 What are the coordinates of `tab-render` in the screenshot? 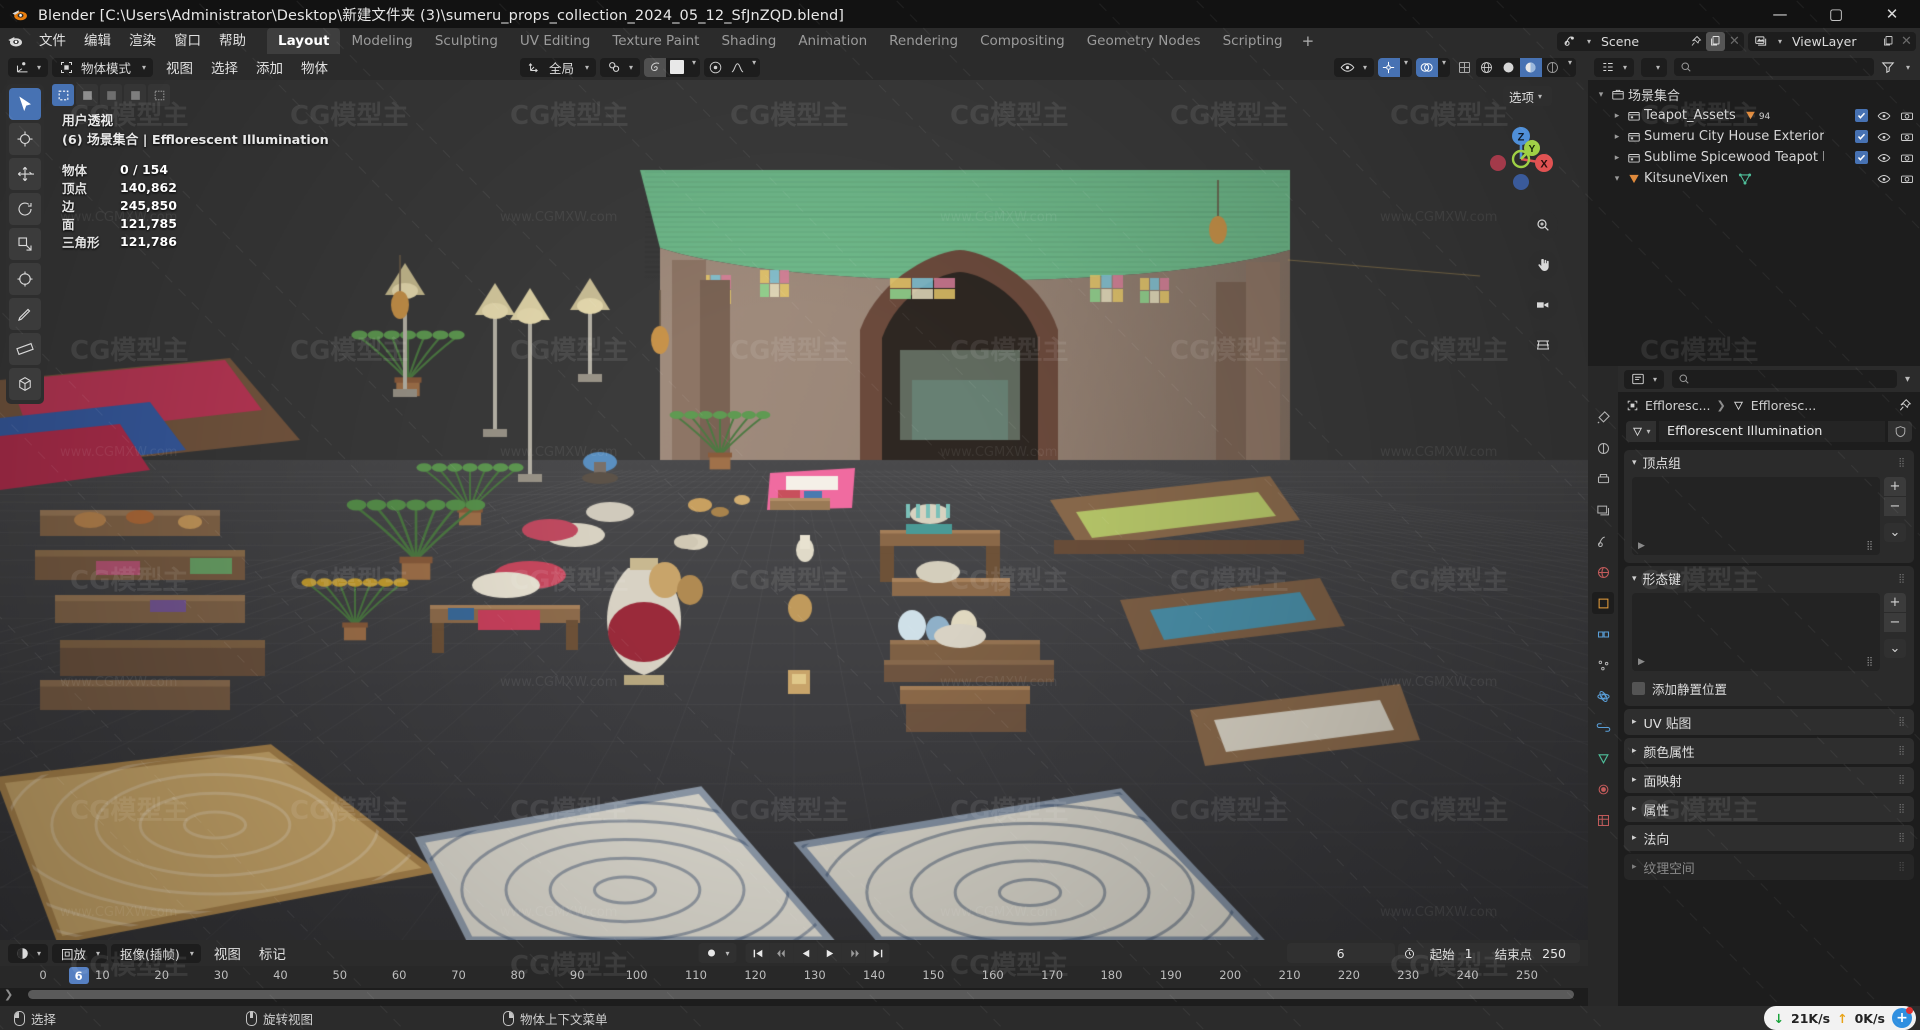 It's located at (1603, 448).